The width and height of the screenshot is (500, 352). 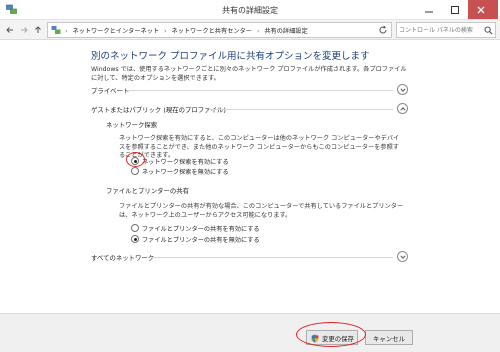 I want to click on section-guest-public: ゲストまたはパブリック (現在のプロファイル), so click(x=249, y=109).